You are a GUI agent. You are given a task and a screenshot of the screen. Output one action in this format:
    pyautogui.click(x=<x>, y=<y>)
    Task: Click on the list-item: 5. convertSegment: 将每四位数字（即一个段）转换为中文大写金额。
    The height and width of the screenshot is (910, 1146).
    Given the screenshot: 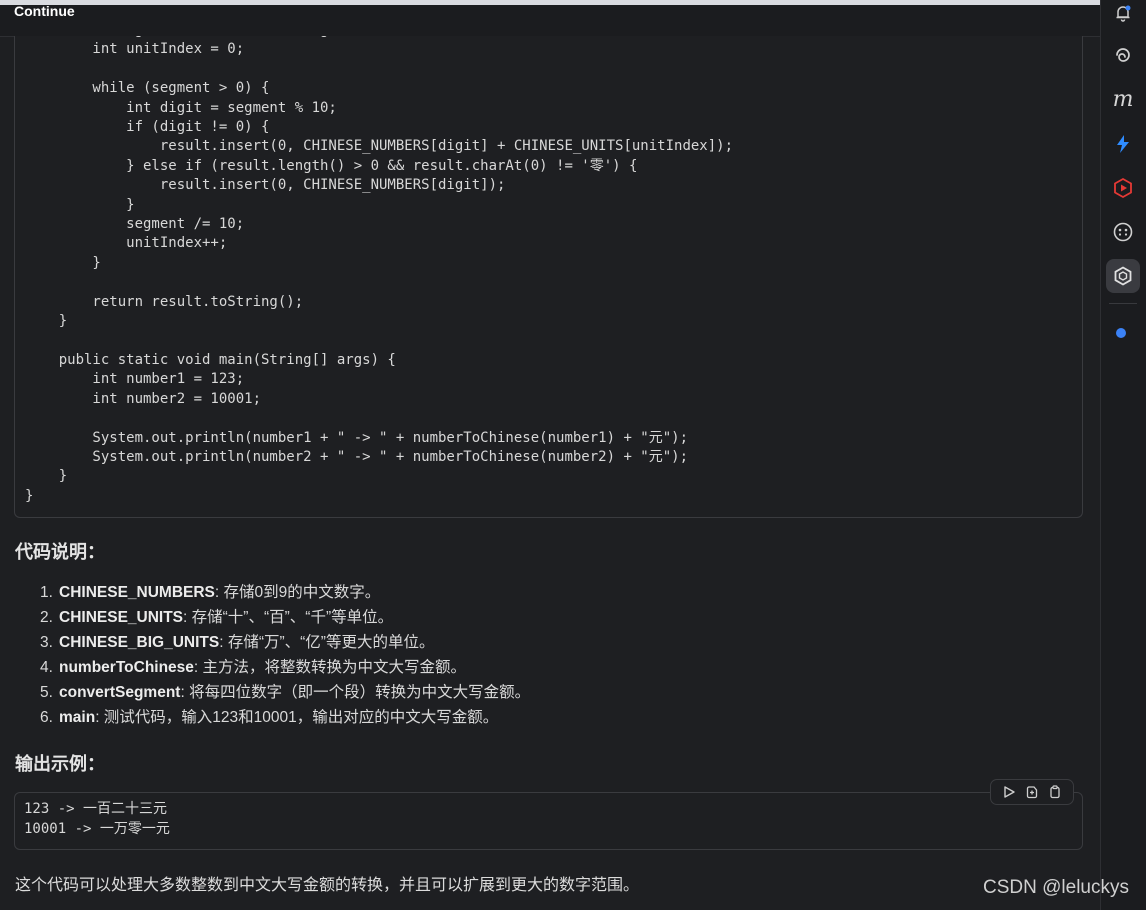 What is the action you would take?
    pyautogui.click(x=285, y=692)
    